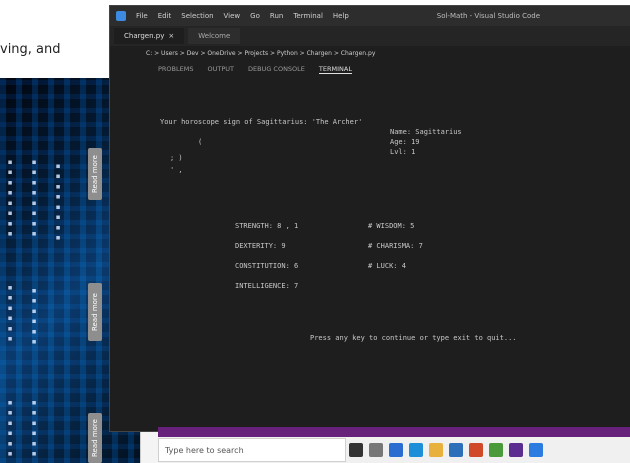  What do you see at coordinates (30, 49) in the screenshot?
I see `background-document-text: ving, and` at bounding box center [30, 49].